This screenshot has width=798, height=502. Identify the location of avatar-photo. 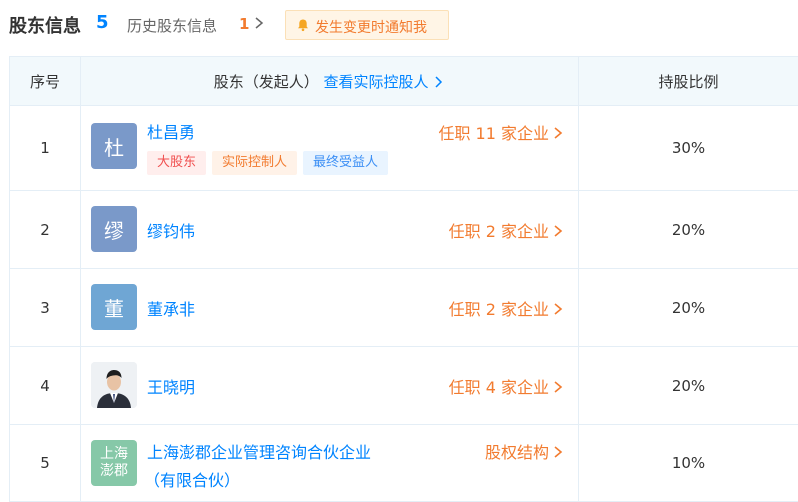
(114, 385).